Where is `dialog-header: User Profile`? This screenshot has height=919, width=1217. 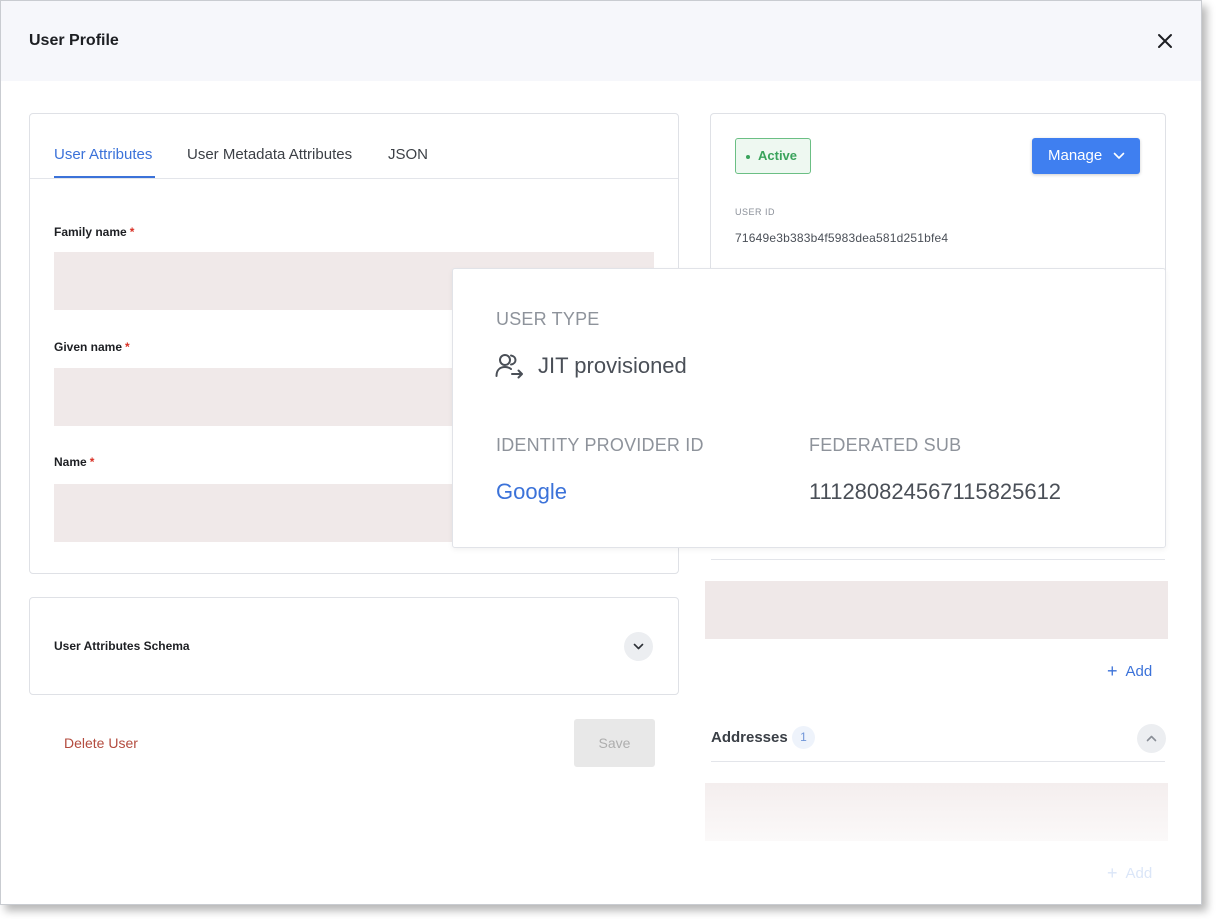
dialog-header: User Profile is located at coordinates (601, 41).